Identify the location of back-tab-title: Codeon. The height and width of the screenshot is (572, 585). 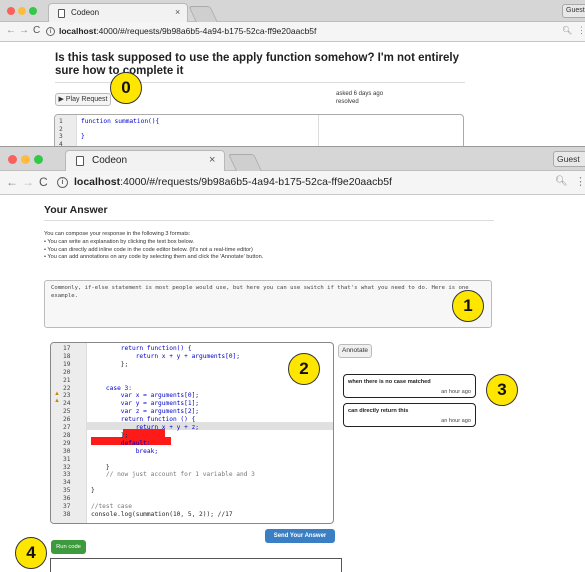
(85, 12).